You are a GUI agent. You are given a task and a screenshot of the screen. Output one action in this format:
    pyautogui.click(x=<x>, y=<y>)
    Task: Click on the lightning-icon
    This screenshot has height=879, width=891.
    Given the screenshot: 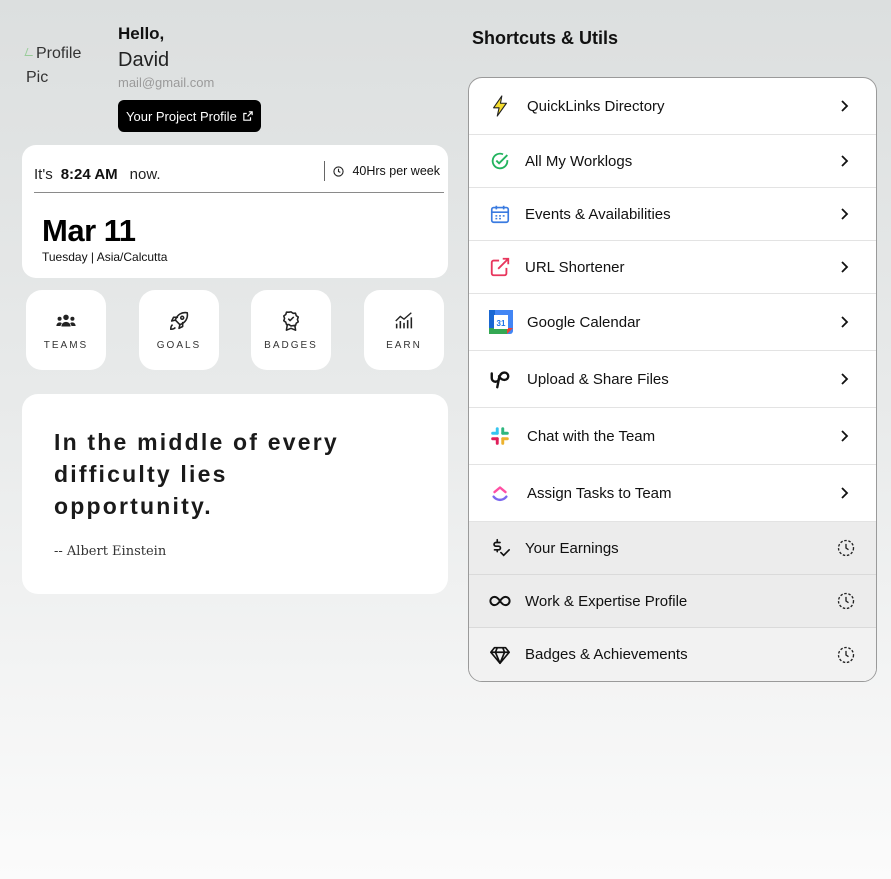 What is the action you would take?
    pyautogui.click(x=500, y=106)
    